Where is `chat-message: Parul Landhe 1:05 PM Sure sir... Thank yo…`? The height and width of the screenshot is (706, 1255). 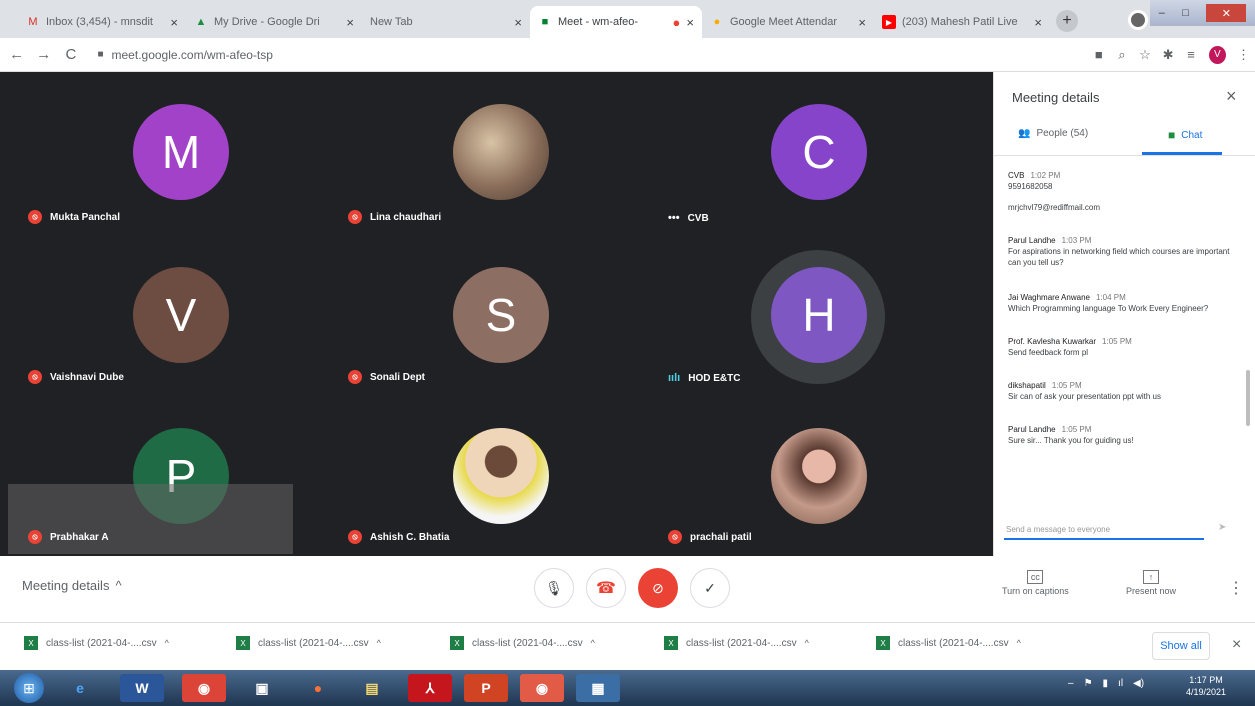
chat-message: Parul Landhe 1:05 PM Sure sir... Thank yo… is located at coordinates (1071, 435).